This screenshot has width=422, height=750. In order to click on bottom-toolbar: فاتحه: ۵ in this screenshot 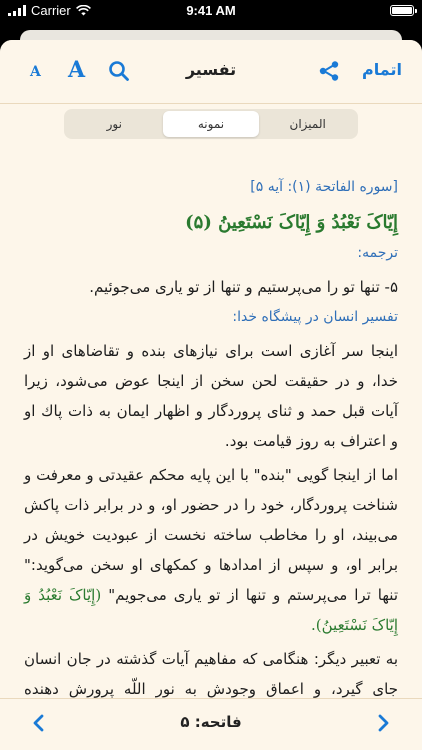, I will do `click(211, 724)`.